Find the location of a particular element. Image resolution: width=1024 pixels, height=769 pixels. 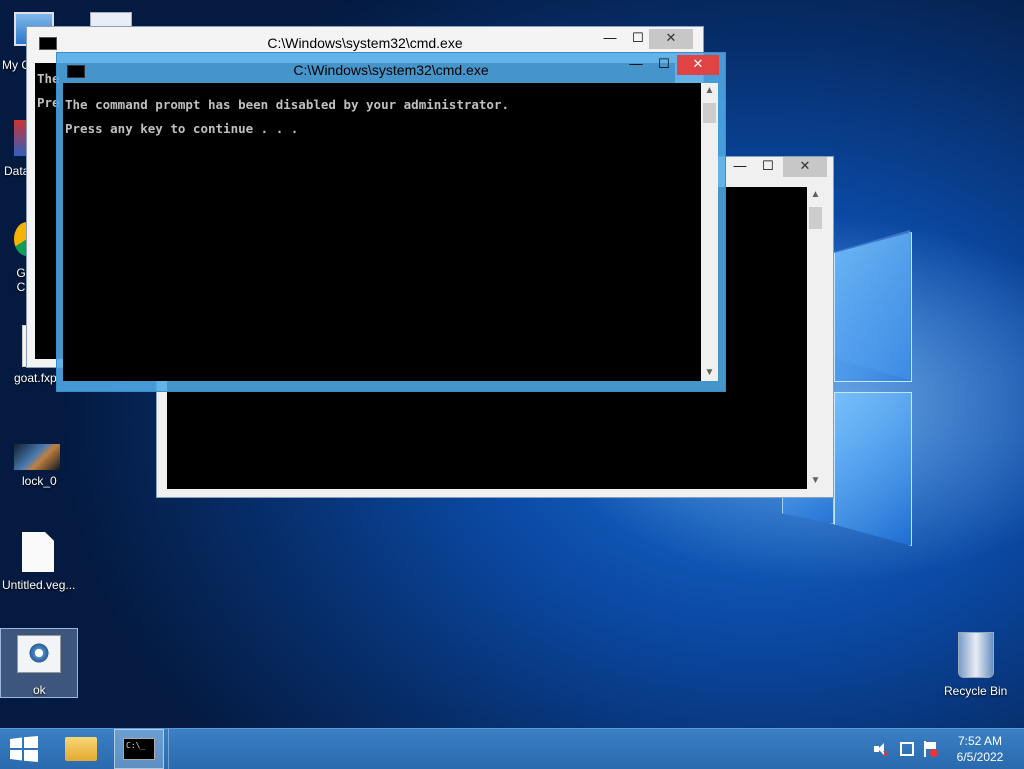

gear-icon is located at coordinates (39, 653).